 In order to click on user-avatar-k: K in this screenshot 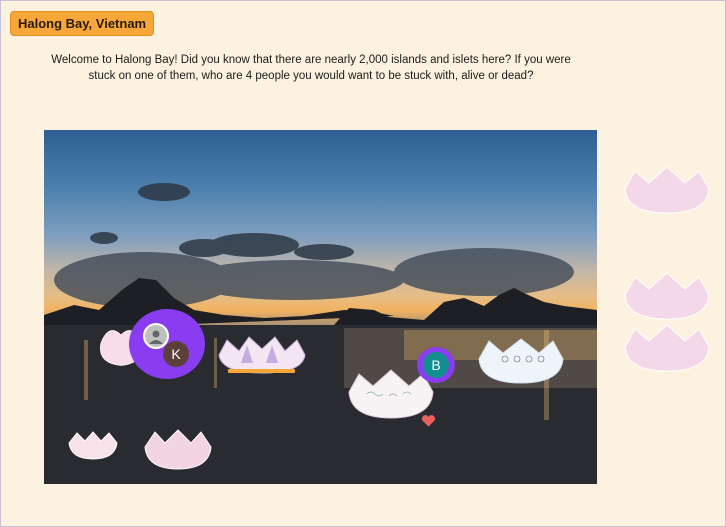, I will do `click(176, 354)`.